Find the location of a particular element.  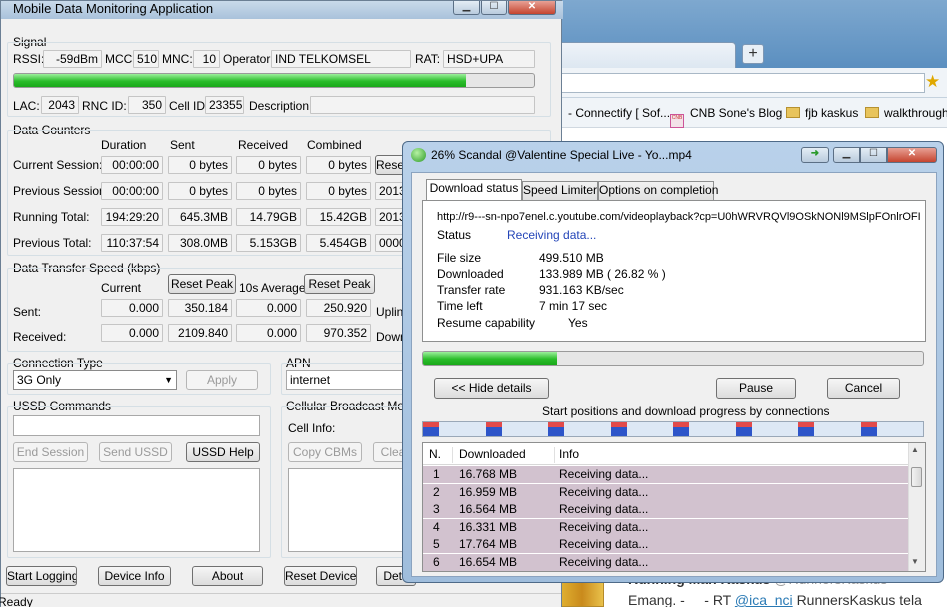

cell-downloaded: 16.768 MB is located at coordinates (488, 474).